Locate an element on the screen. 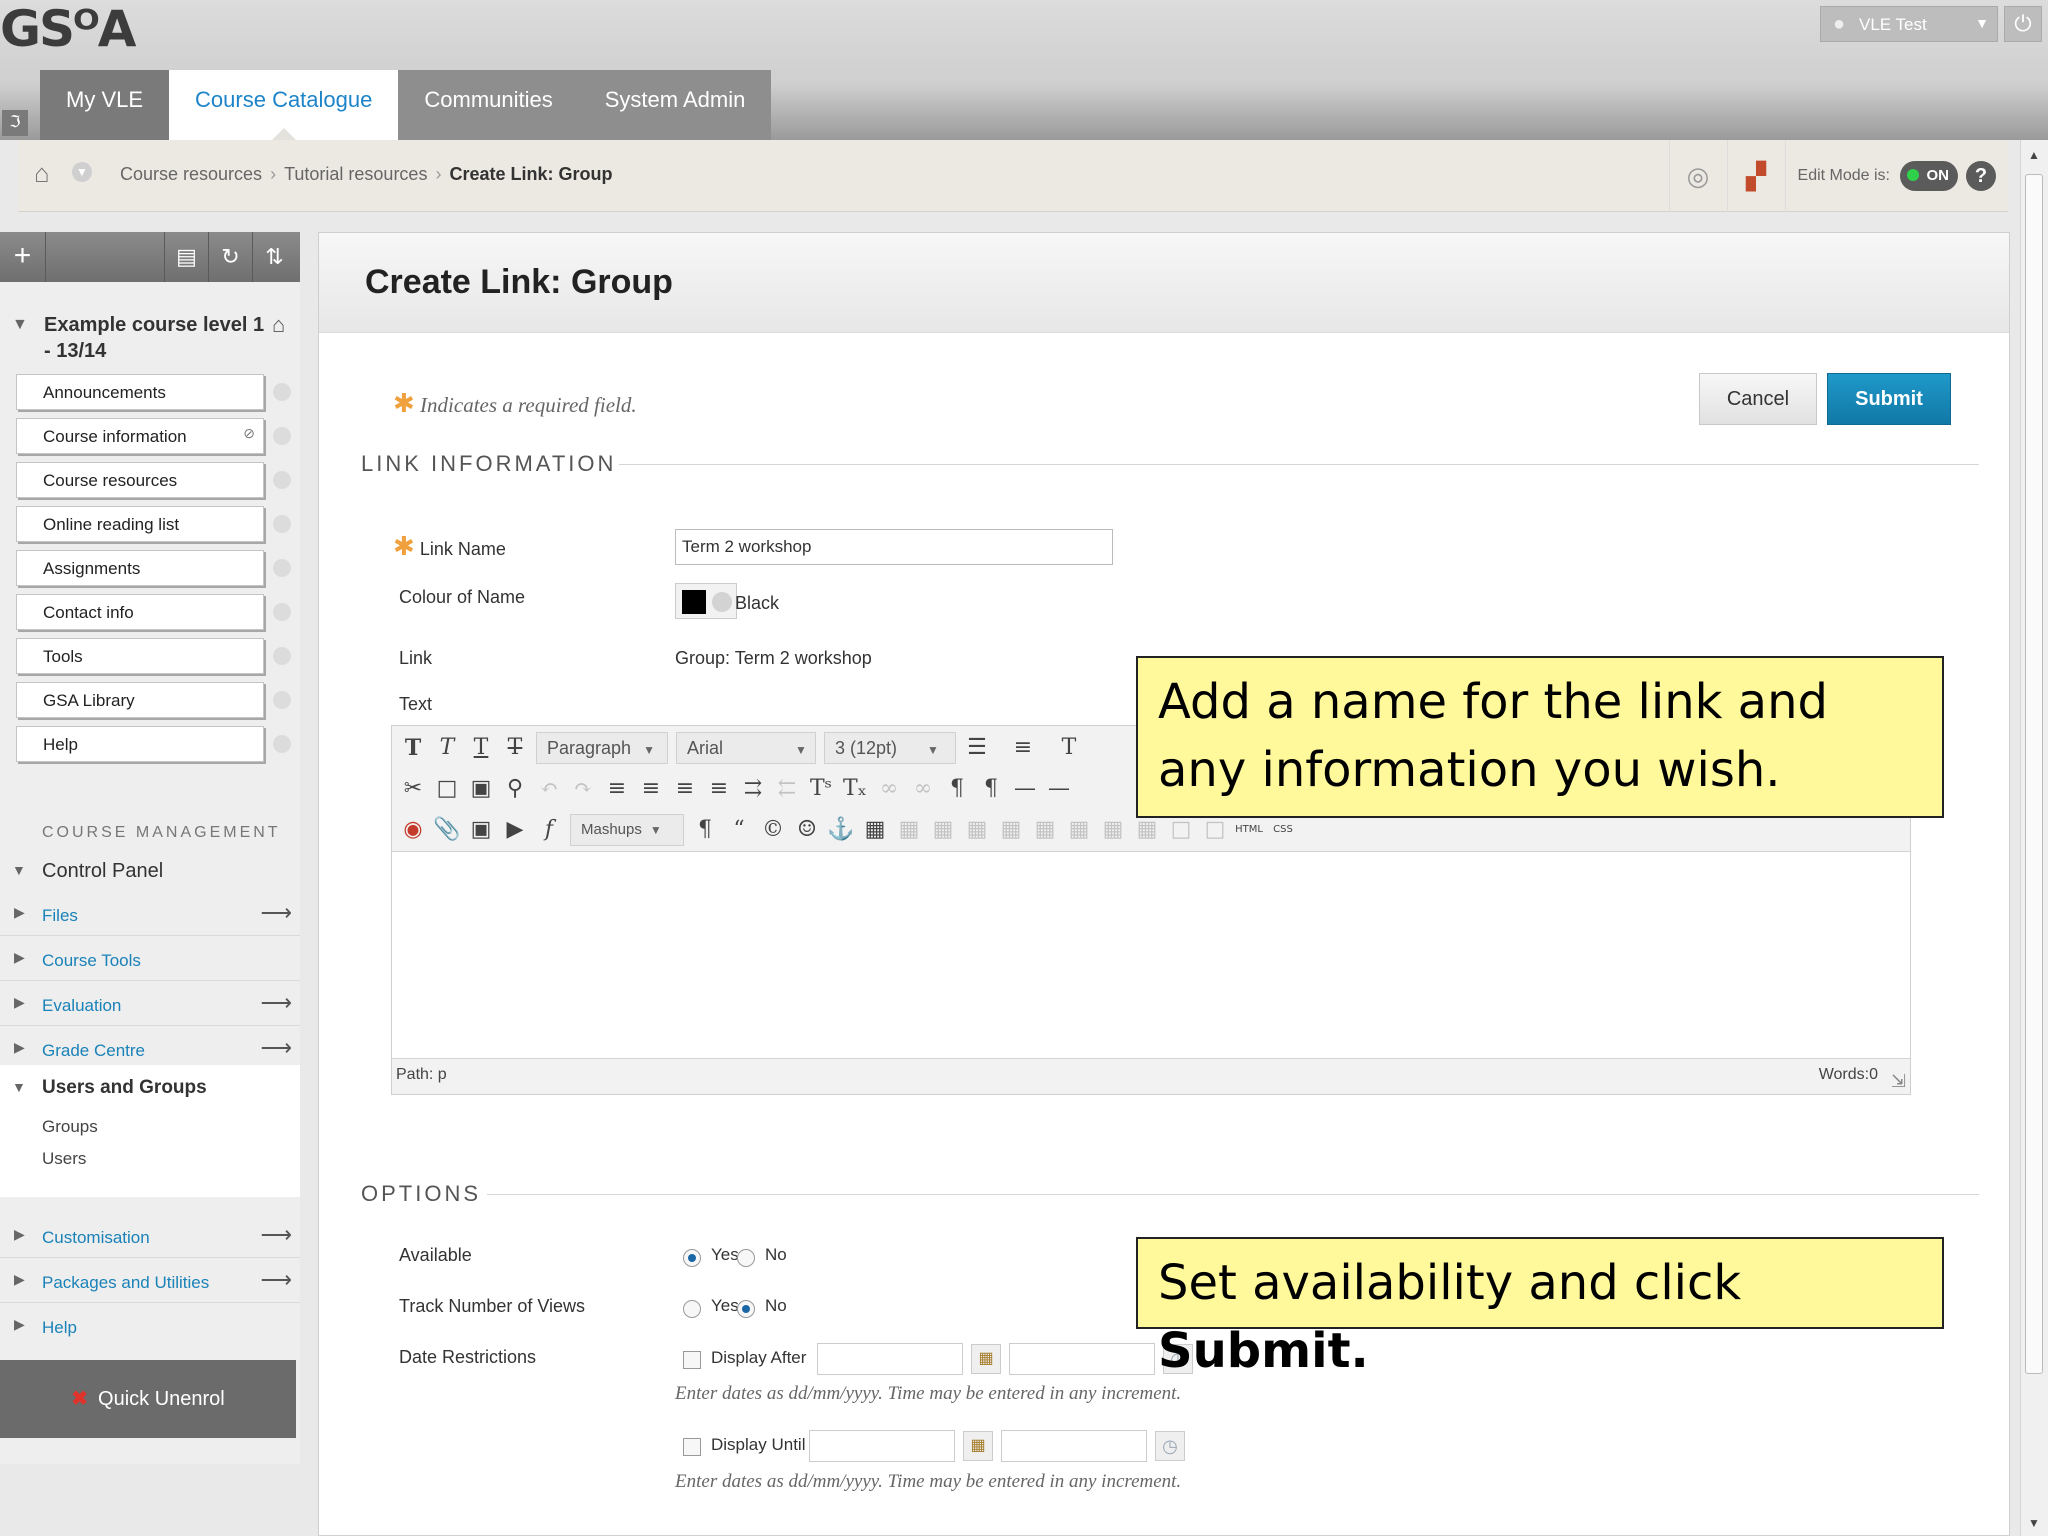  align-left-icon: ≡ is located at coordinates (617, 789).